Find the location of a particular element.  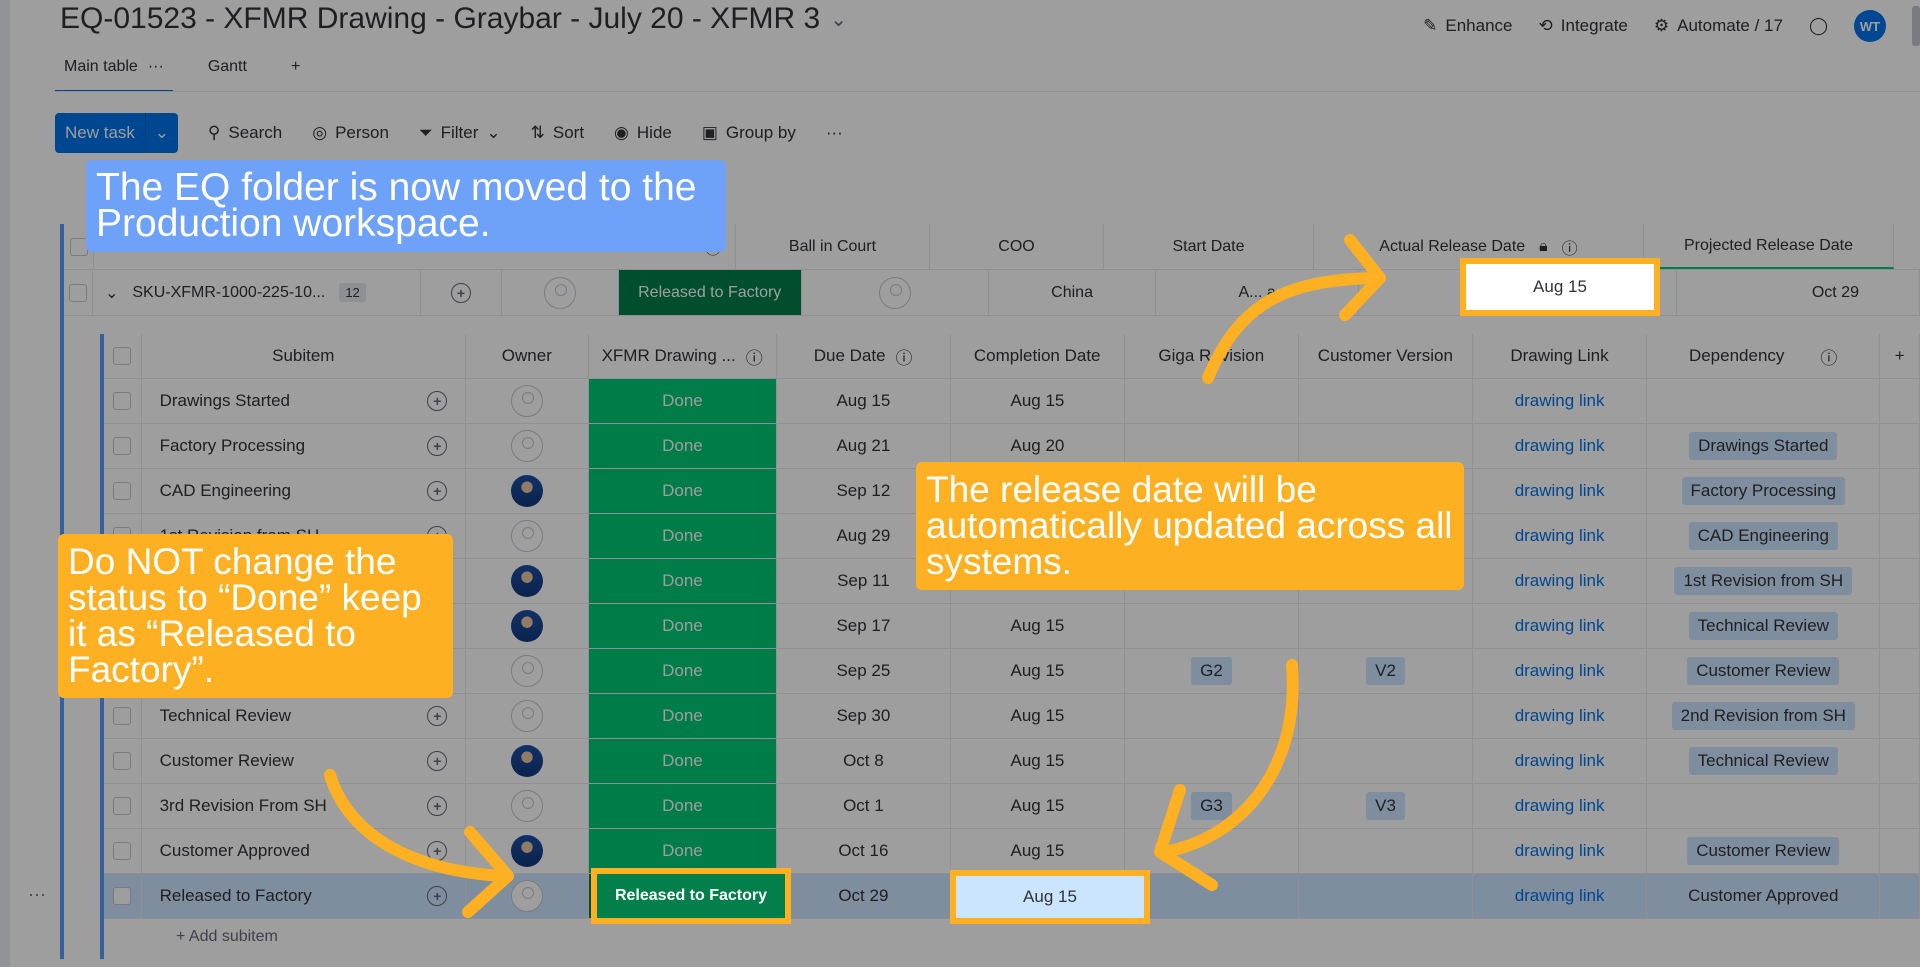

arrow-to-status is located at coordinates (417, 825).